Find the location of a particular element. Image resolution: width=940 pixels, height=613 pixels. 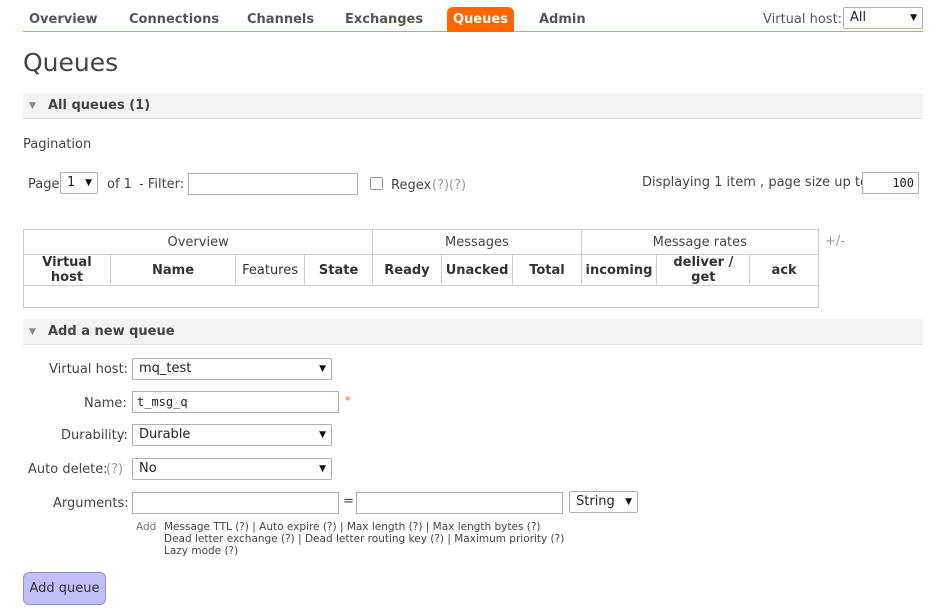

durability-value: Durable is located at coordinates (165, 434).